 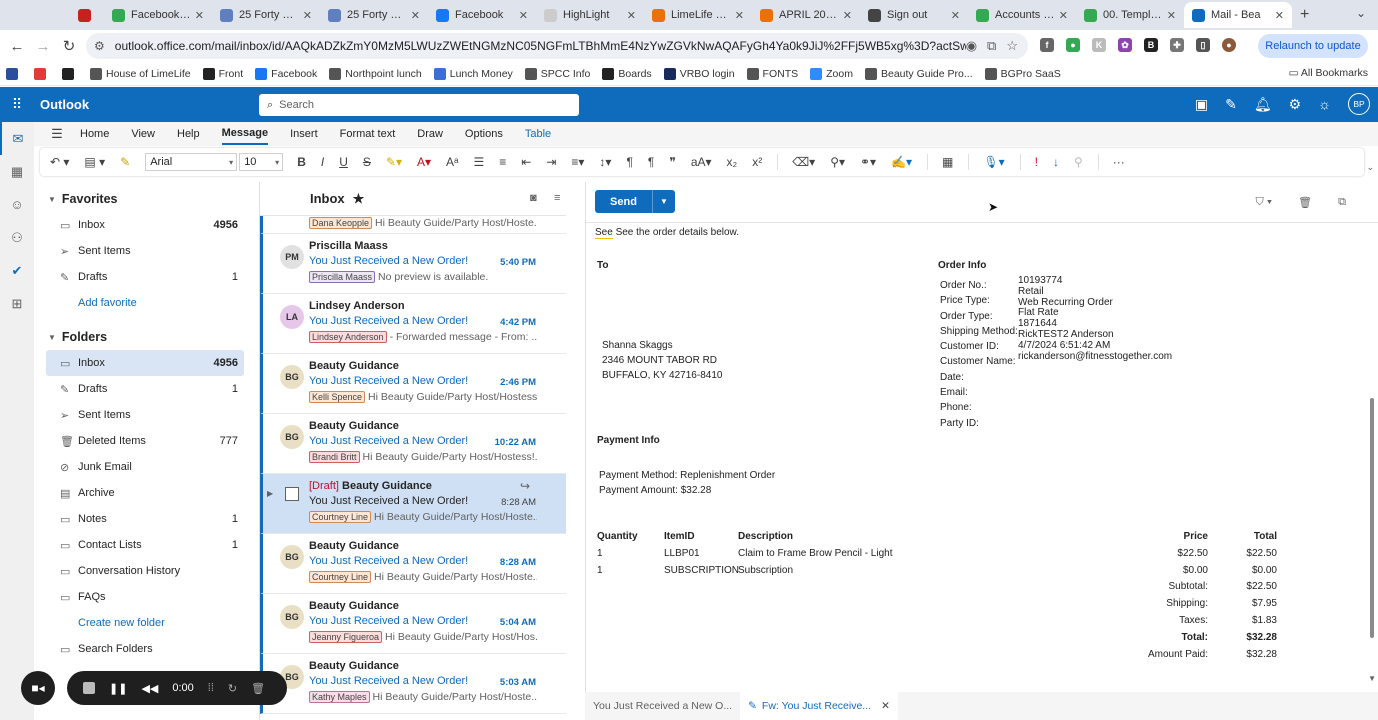 What do you see at coordinates (672, 162) in the screenshot?
I see `quote-icon: ❞` at bounding box center [672, 162].